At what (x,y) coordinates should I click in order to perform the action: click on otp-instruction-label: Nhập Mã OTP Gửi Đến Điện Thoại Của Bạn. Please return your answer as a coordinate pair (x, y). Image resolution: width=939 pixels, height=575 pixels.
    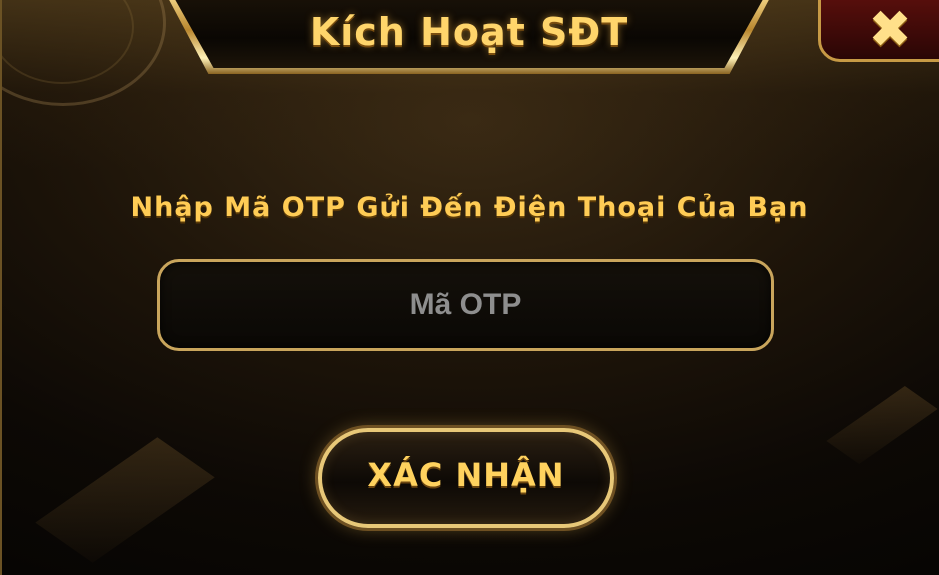
    Looking at the image, I should click on (469, 207).